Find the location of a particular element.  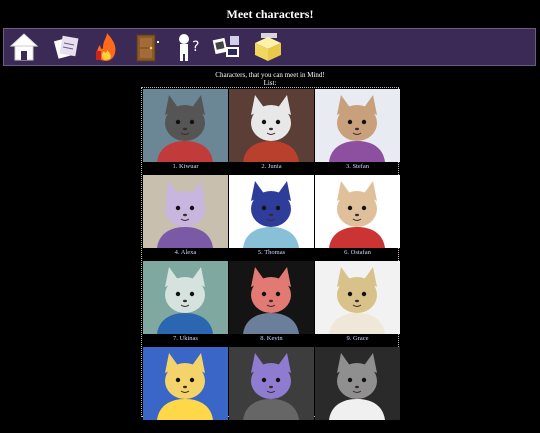

nav-bar: ? is located at coordinates (269, 47).